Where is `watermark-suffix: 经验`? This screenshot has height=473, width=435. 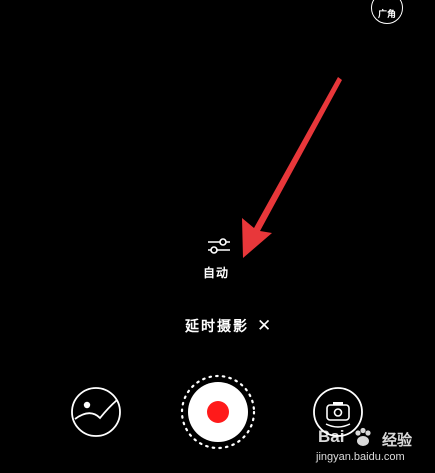
watermark-suffix: 经验 is located at coordinates (397, 440).